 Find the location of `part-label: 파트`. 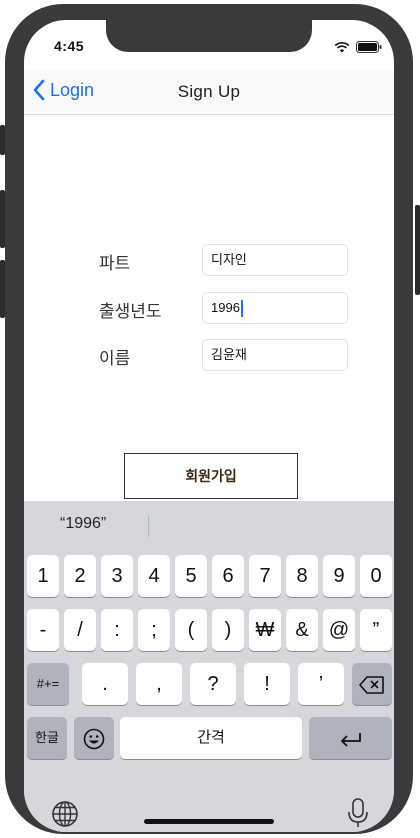

part-label: 파트 is located at coordinates (115, 263).